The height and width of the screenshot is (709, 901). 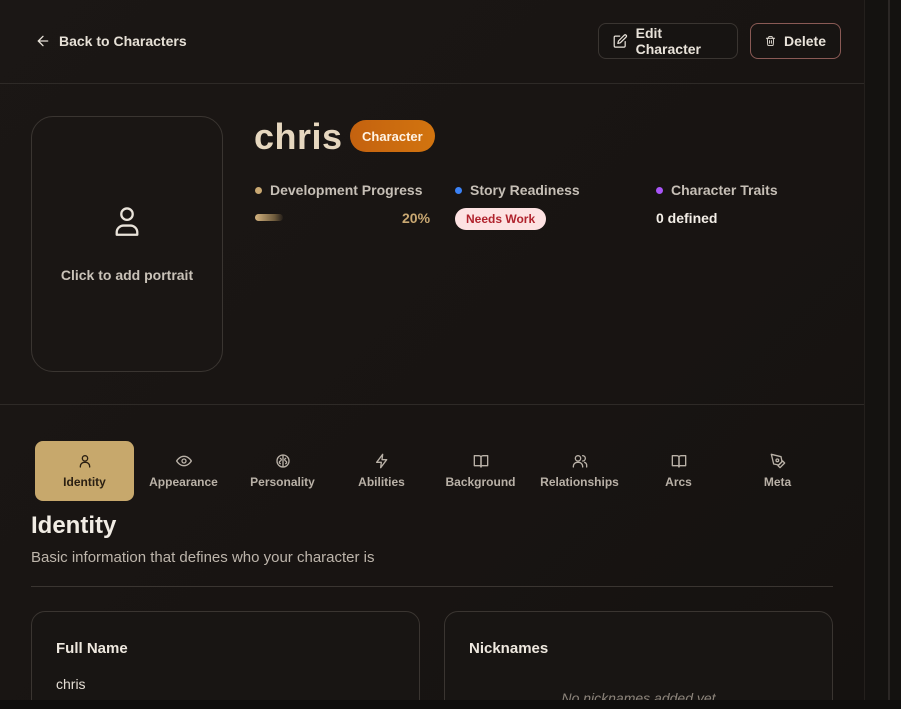 I want to click on tab-abilities: Abilities, so click(x=381, y=471).